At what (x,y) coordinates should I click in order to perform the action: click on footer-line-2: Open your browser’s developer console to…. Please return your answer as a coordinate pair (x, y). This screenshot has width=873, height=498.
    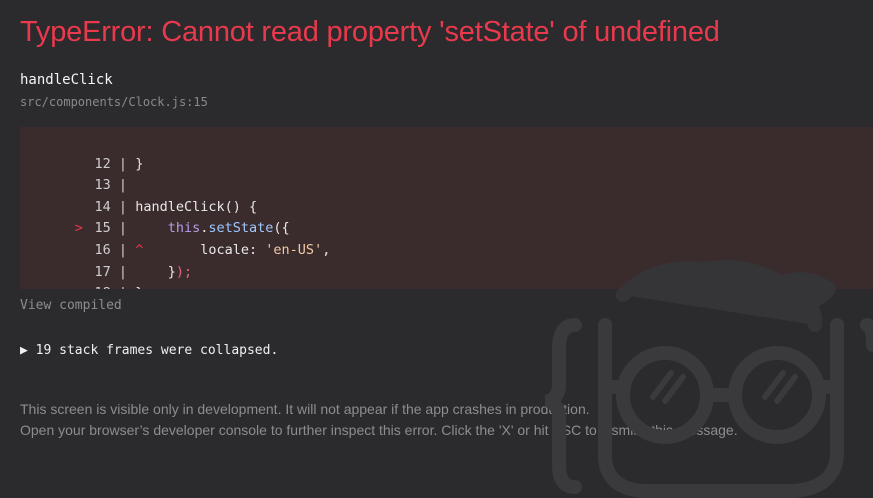
    Looking at the image, I should click on (379, 430).